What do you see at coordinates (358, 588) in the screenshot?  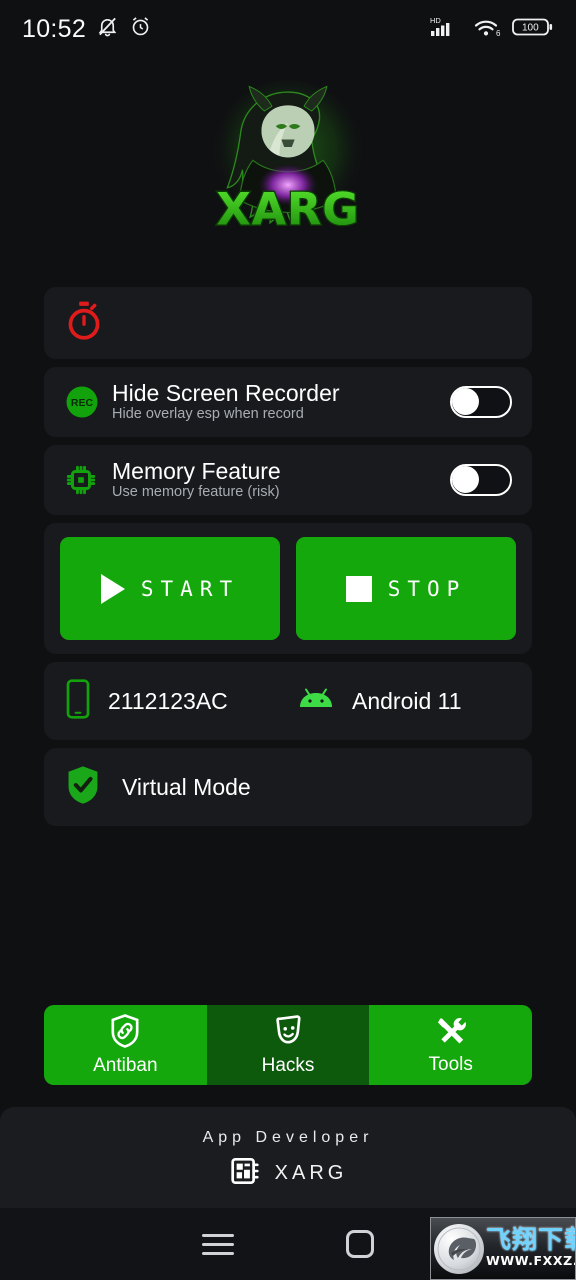 I see `stop-square-icon` at bounding box center [358, 588].